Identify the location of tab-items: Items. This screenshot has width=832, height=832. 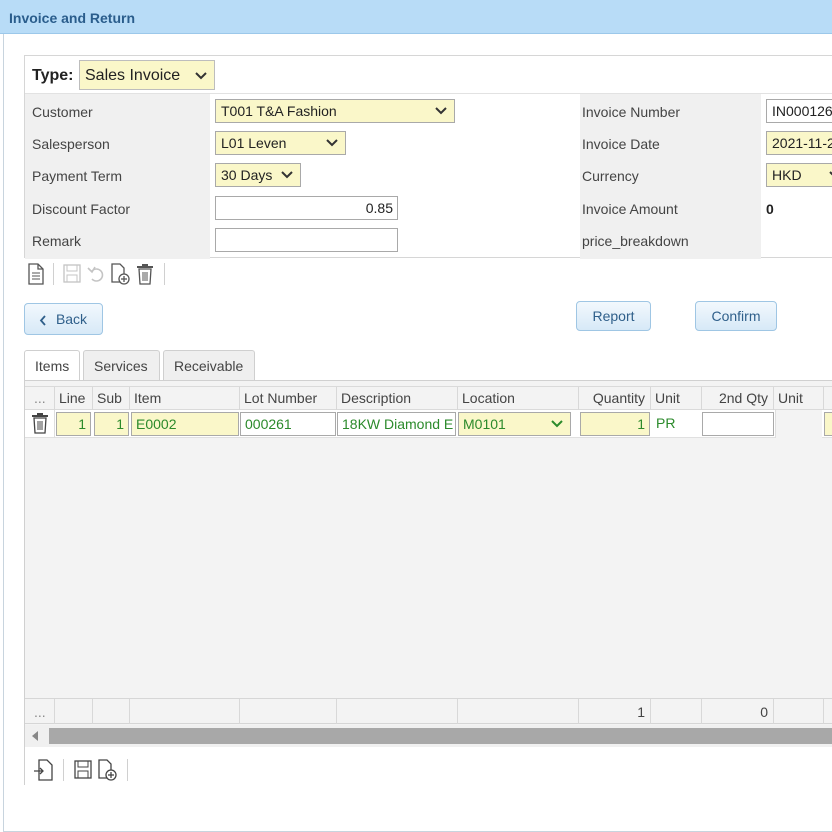
(52, 366).